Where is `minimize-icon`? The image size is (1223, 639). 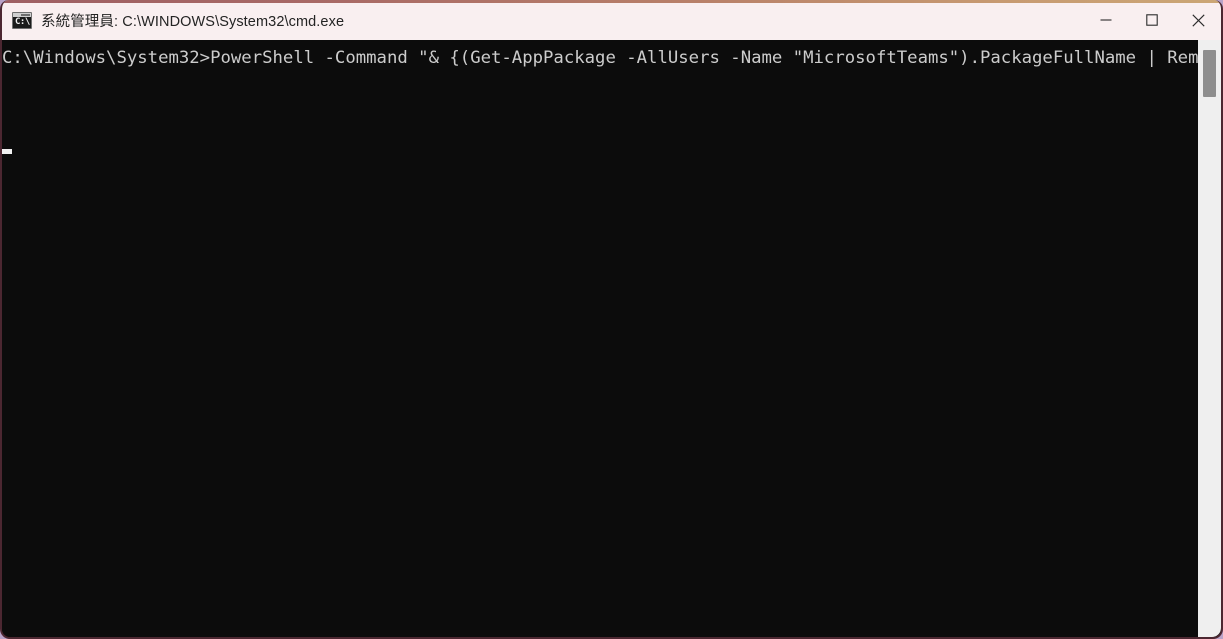 minimize-icon is located at coordinates (1106, 20).